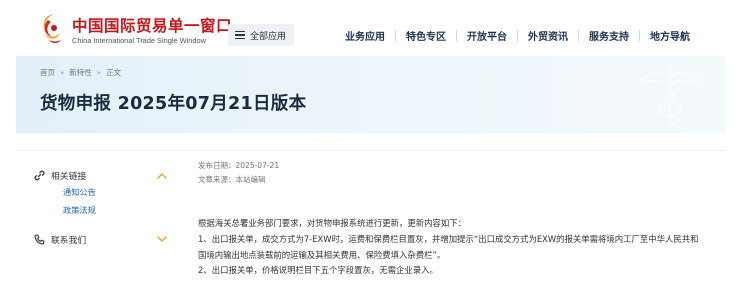 The height and width of the screenshot is (290, 741). I want to click on main-nav: 业务应用 特色专区 开放平台 外贸资讯 服务支持 地方导航, so click(517, 35).